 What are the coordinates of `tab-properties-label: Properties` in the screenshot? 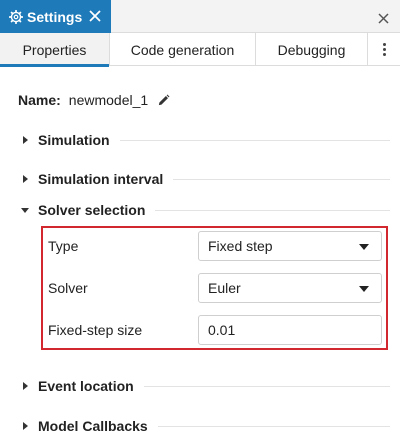 It's located at (54, 49).